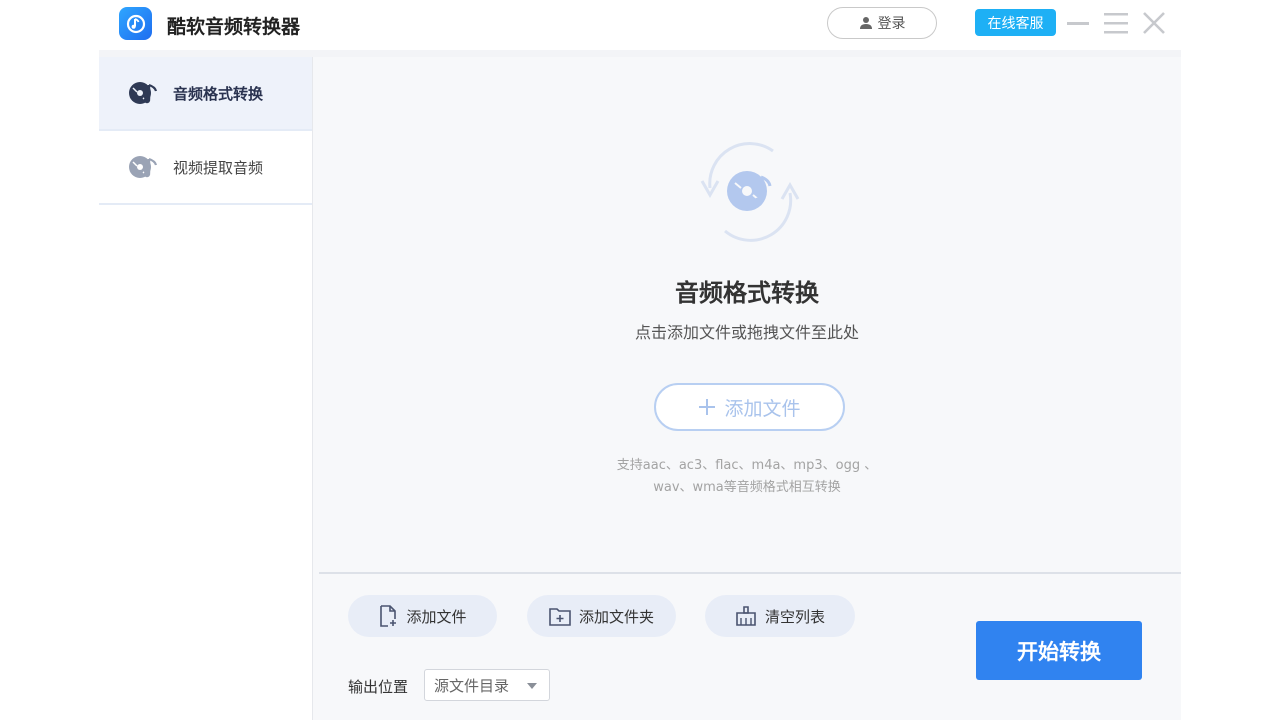 This screenshot has width=1280, height=720. What do you see at coordinates (135, 23) in the screenshot?
I see `app-logo-icon` at bounding box center [135, 23].